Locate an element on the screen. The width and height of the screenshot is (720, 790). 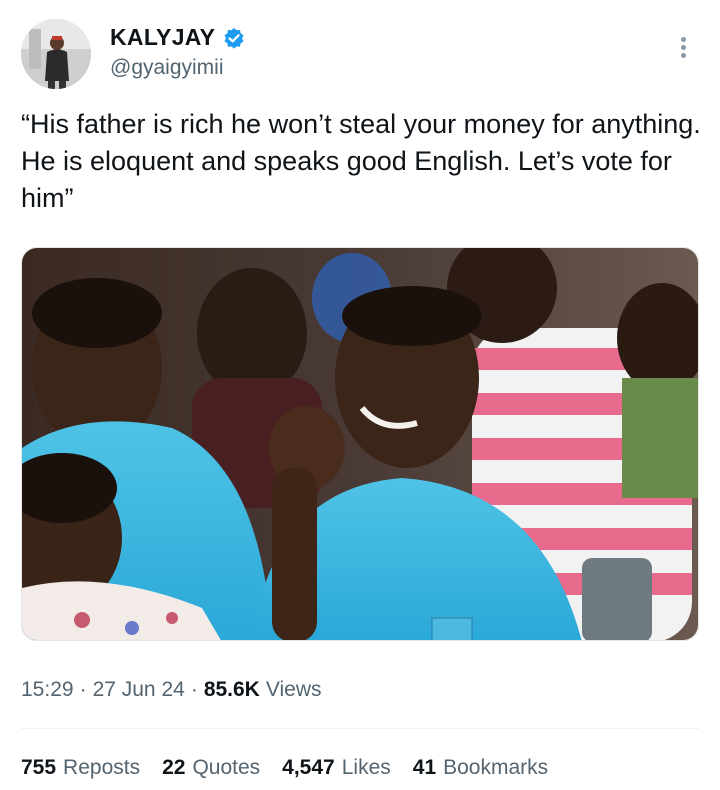
avatar is located at coordinates (56, 54).